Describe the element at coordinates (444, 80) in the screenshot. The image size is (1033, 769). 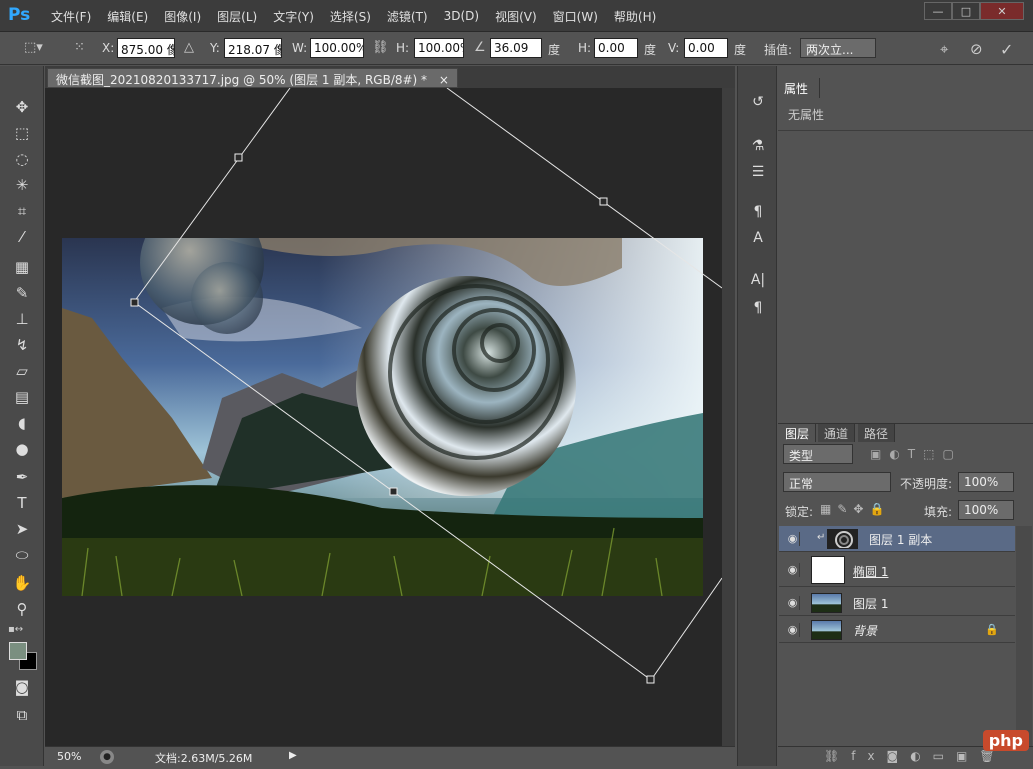
I see `tab-close-icon: ×` at that location.